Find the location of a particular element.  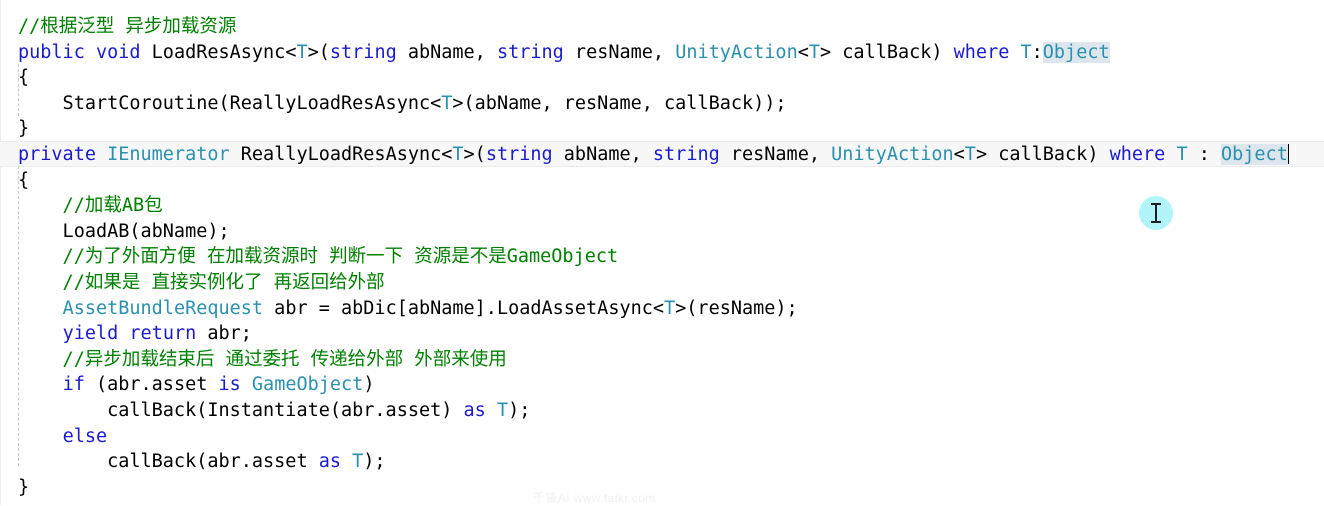

mouse-cursor is located at coordinates (1156, 213).